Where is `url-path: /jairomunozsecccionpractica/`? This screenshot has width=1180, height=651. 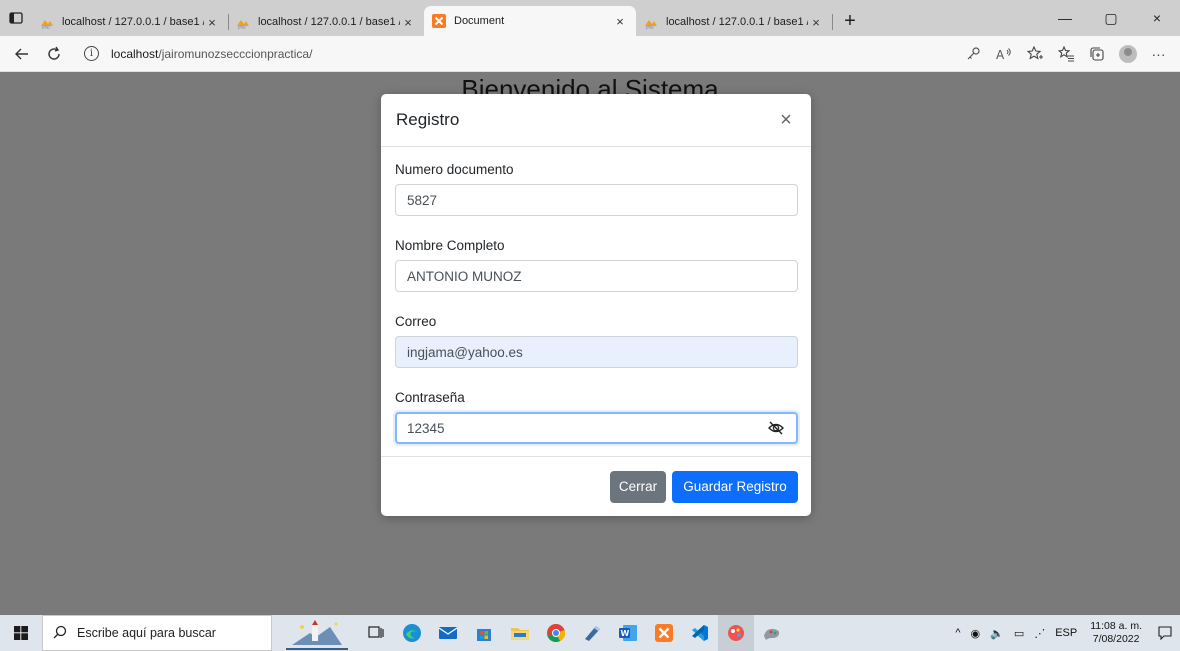
url-path: /jairomunozsecccionpractica/ is located at coordinates (235, 53).